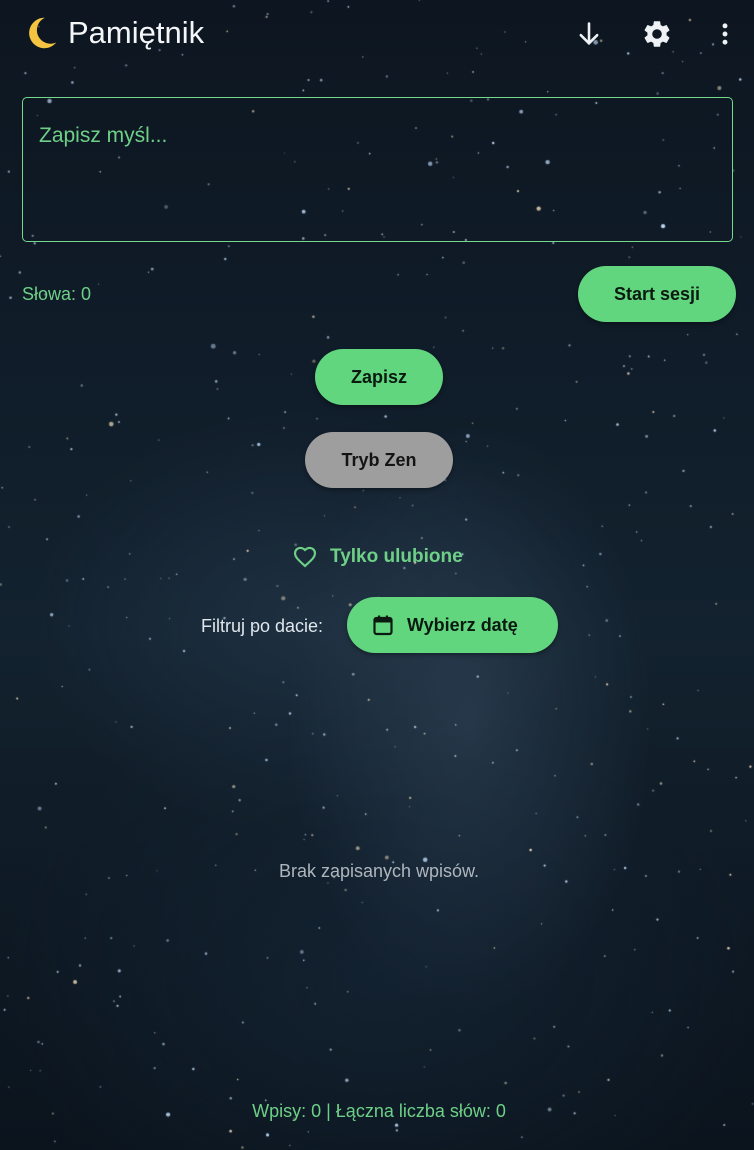 This screenshot has height=1150, width=754. What do you see at coordinates (383, 625) in the screenshot?
I see `calendar-icon` at bounding box center [383, 625].